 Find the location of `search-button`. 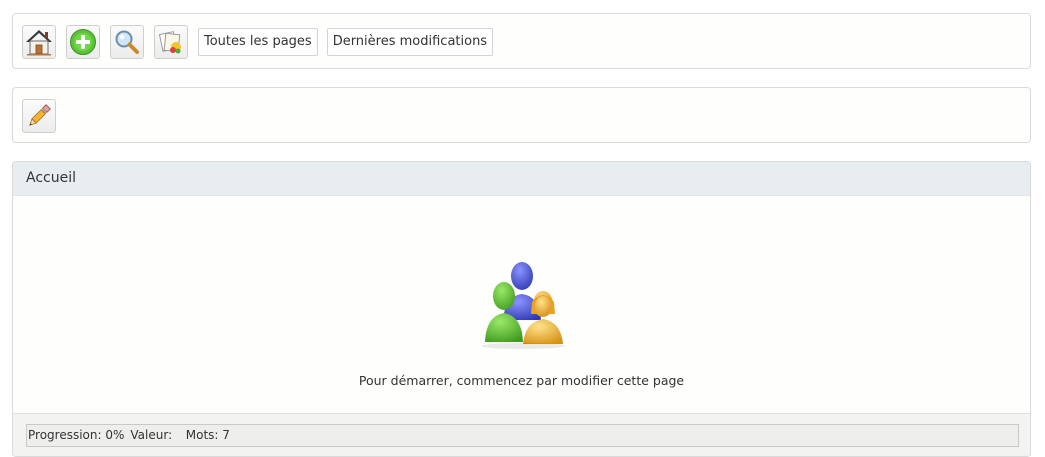

search-button is located at coordinates (127, 42).